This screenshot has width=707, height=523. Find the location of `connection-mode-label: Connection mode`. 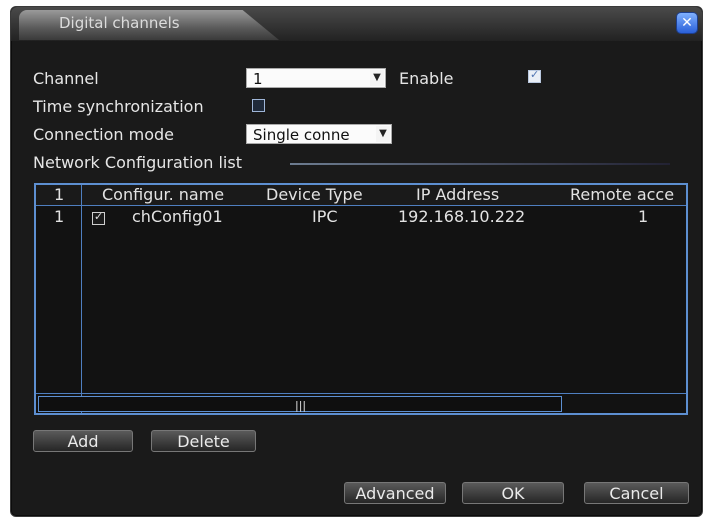

connection-mode-label: Connection mode is located at coordinates (103, 134).